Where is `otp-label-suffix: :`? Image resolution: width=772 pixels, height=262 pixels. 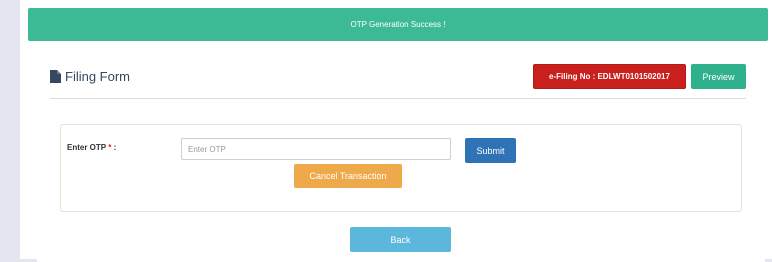
otp-label-suffix: : is located at coordinates (114, 147).